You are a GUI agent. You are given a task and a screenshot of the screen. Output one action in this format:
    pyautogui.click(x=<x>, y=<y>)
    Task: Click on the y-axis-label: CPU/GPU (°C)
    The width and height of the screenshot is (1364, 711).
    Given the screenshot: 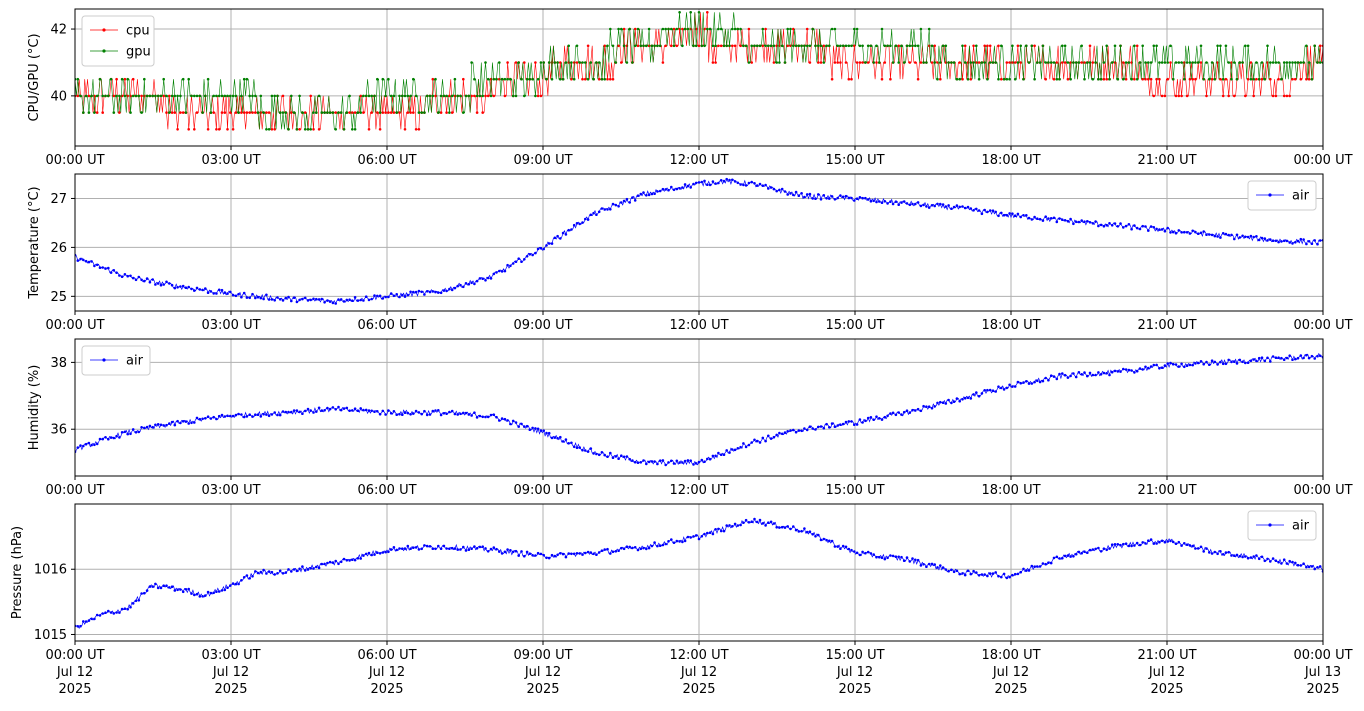 What is the action you would take?
    pyautogui.click(x=34, y=77)
    